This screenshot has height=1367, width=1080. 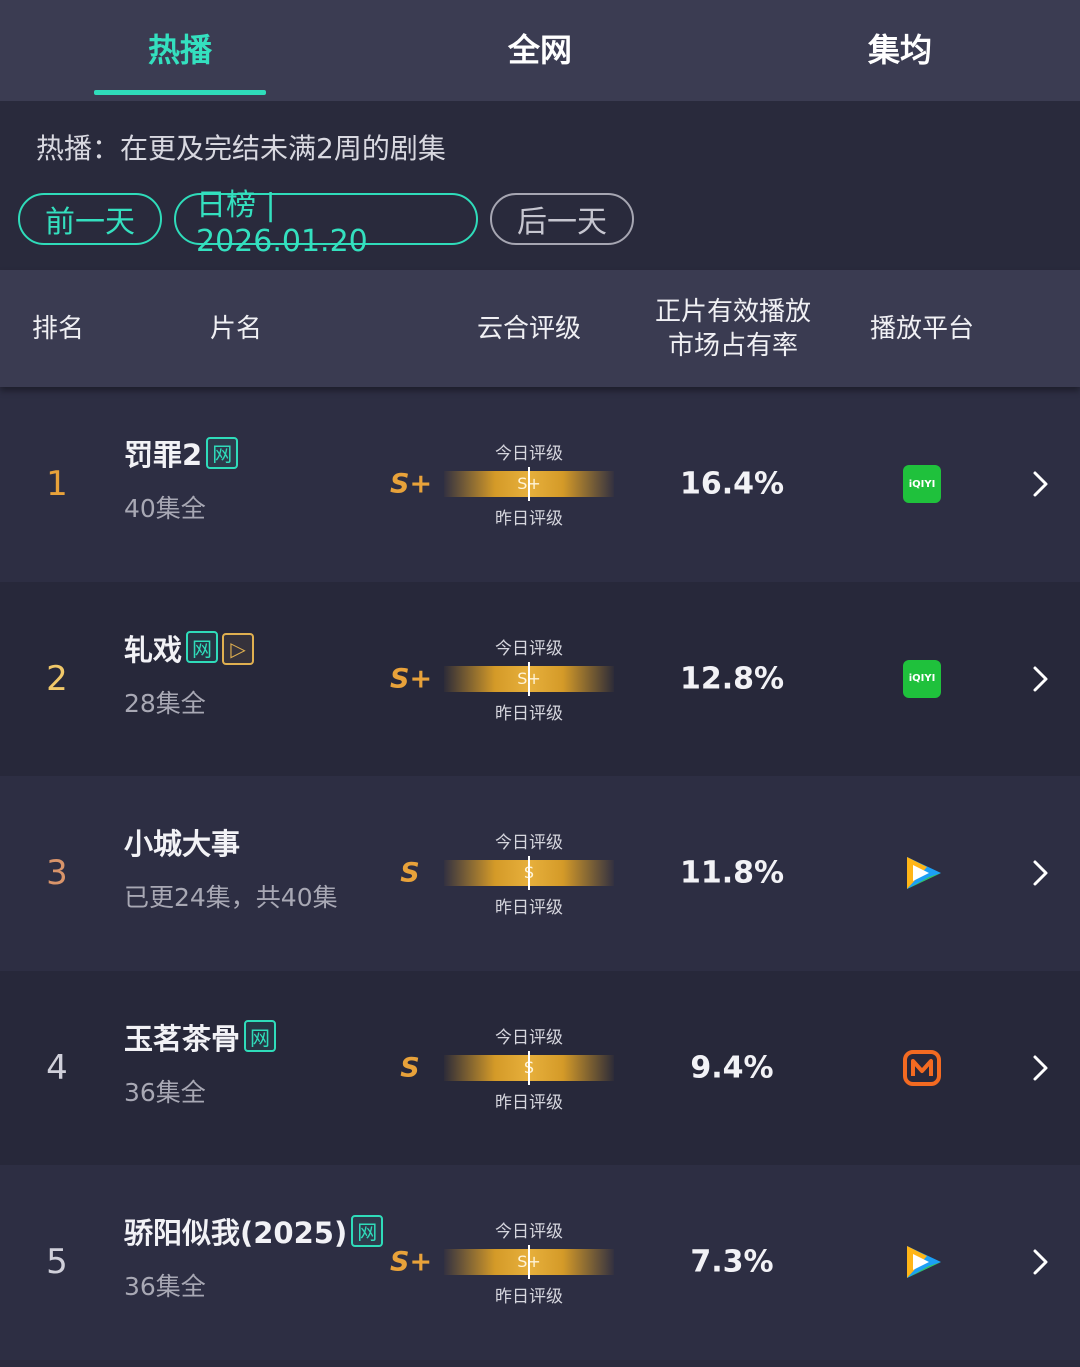 What do you see at coordinates (562, 219) in the screenshot?
I see `next-day-button: 后一天` at bounding box center [562, 219].